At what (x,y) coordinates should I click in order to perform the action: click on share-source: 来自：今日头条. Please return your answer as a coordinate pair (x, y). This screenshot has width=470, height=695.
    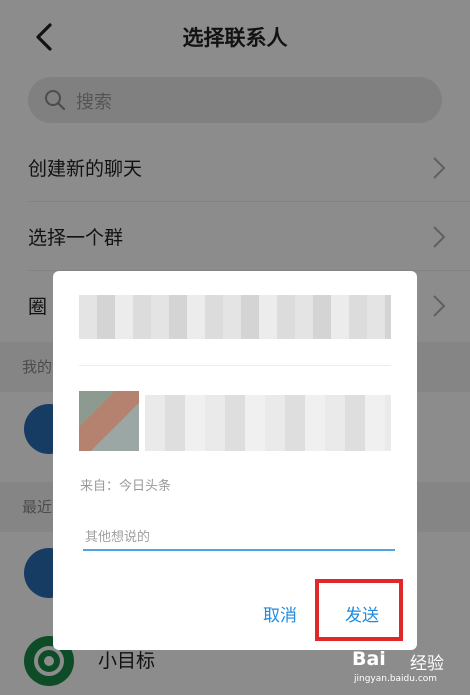
    Looking at the image, I should click on (126, 486).